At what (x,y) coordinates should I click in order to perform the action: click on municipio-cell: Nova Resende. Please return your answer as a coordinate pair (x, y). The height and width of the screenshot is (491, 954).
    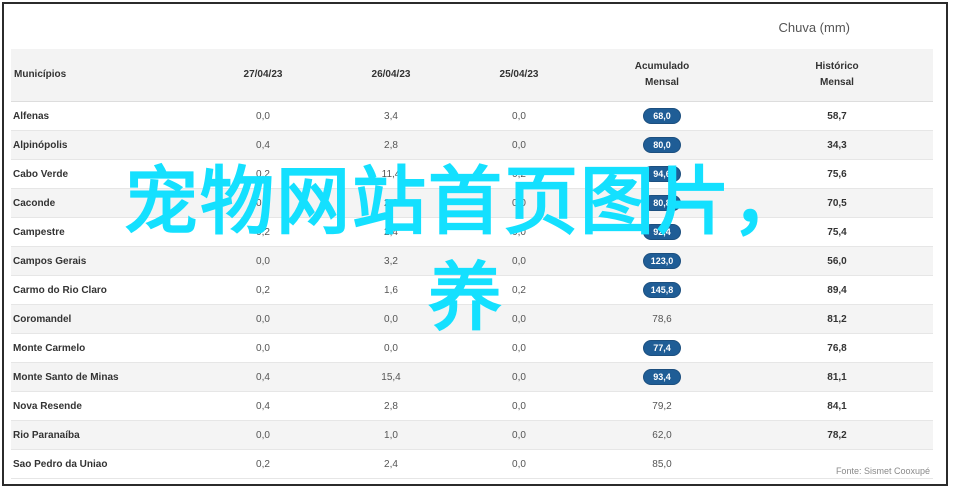
    Looking at the image, I should click on (105, 406).